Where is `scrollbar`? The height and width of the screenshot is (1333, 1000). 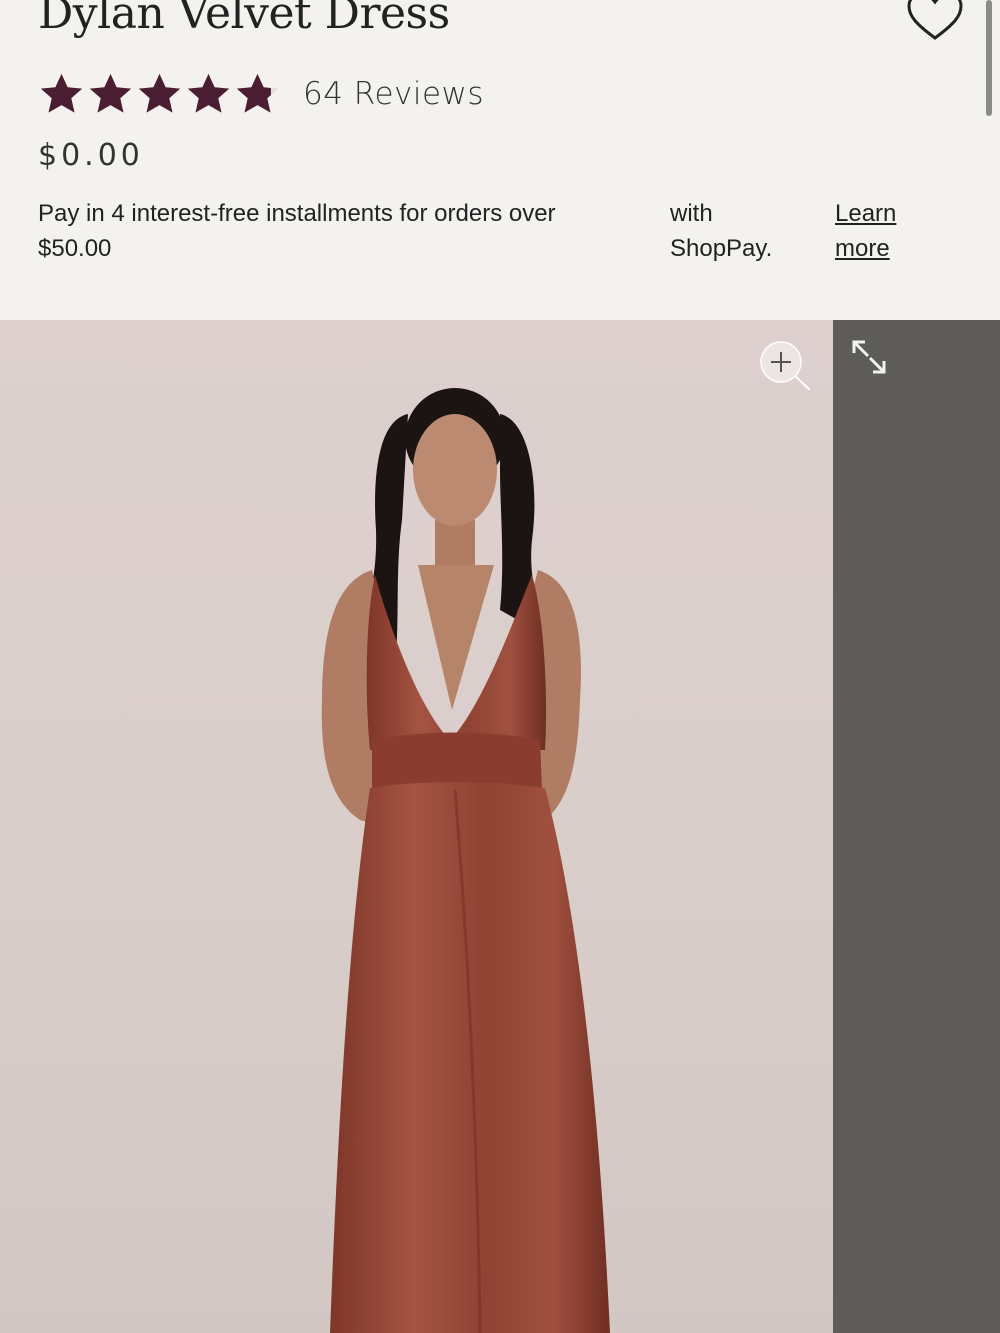 scrollbar is located at coordinates (989, 58).